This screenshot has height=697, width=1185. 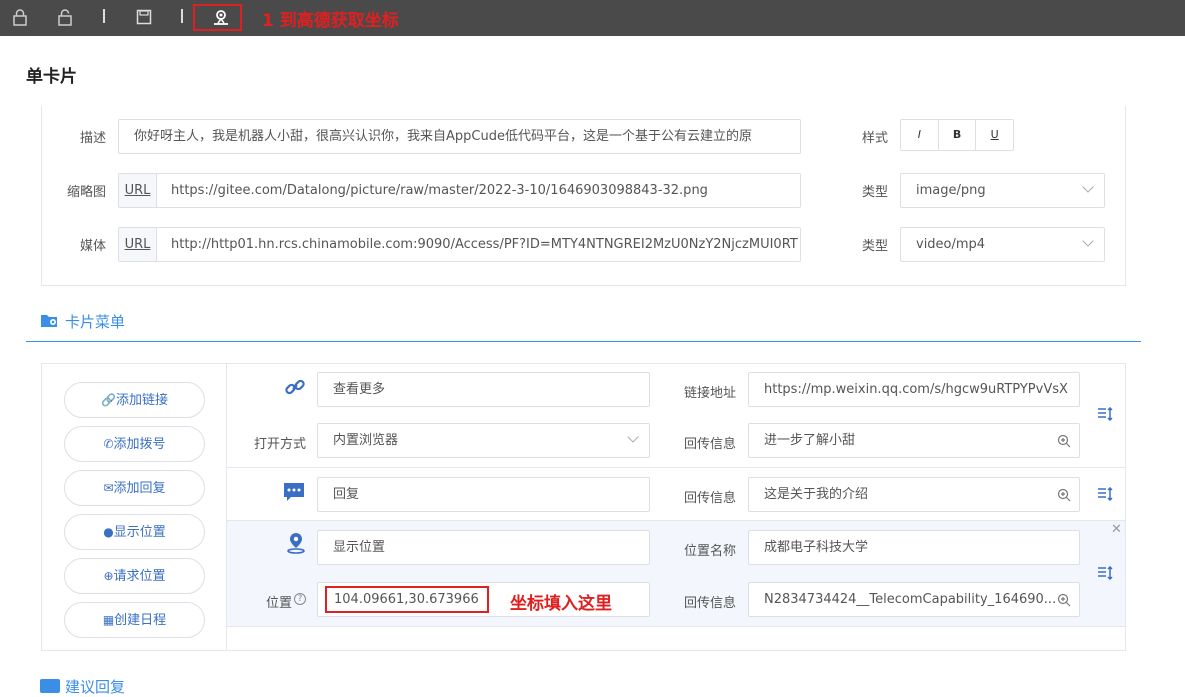 What do you see at coordinates (51, 77) in the screenshot?
I see `page-title: 单卡片` at bounding box center [51, 77].